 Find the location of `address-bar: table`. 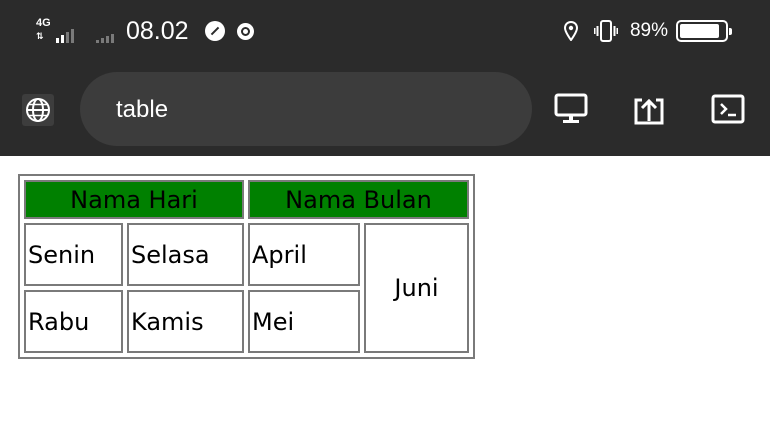

address-bar: table is located at coordinates (306, 109).